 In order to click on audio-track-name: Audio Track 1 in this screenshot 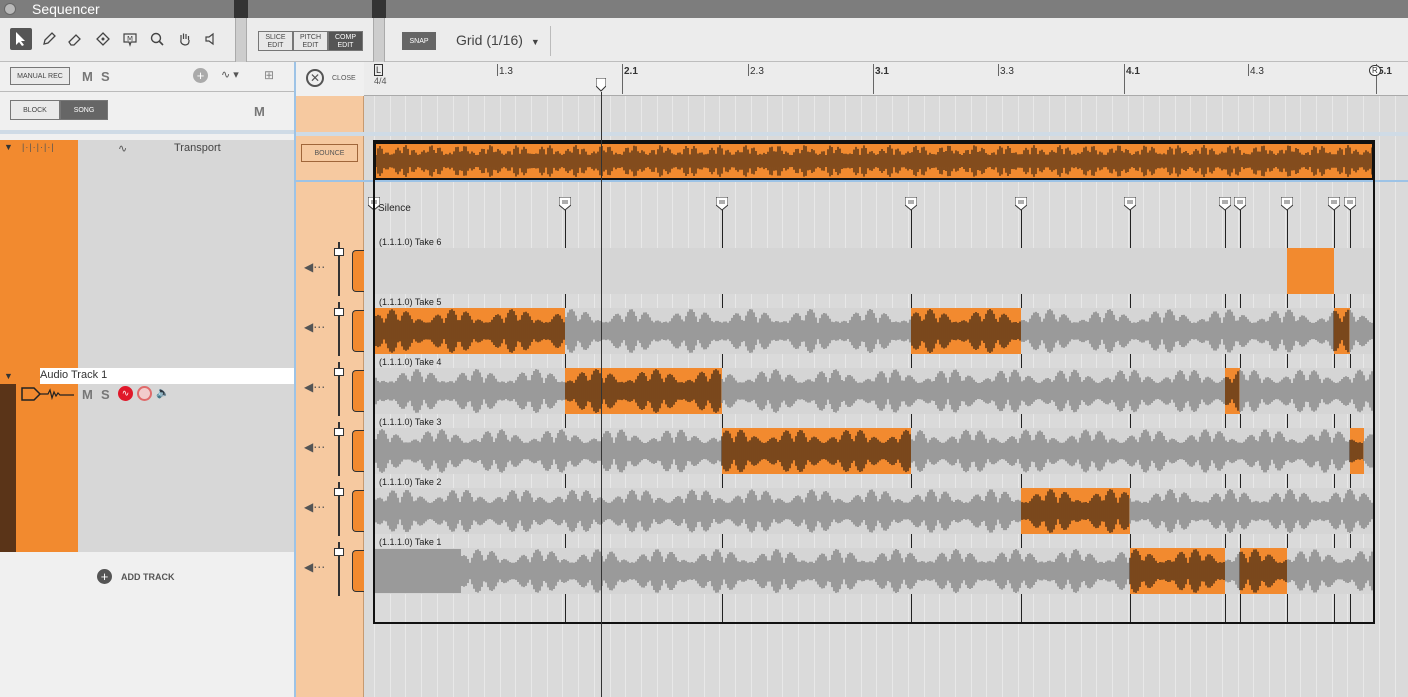, I will do `click(73, 375)`.